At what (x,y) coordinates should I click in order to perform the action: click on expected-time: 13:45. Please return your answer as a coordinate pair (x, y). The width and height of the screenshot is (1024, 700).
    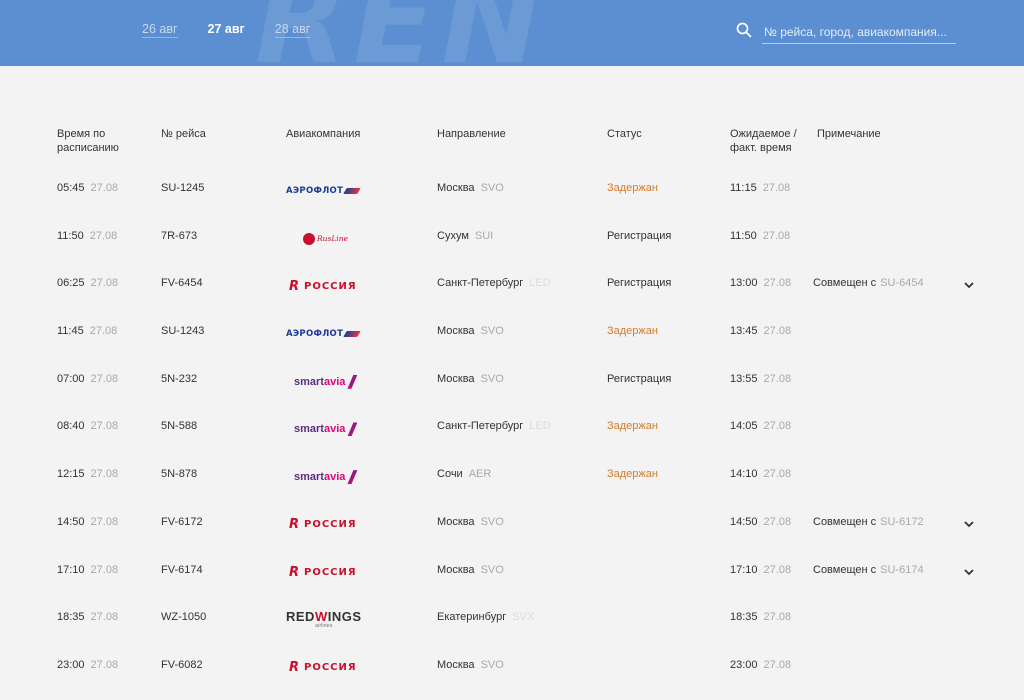
    Looking at the image, I should click on (744, 331).